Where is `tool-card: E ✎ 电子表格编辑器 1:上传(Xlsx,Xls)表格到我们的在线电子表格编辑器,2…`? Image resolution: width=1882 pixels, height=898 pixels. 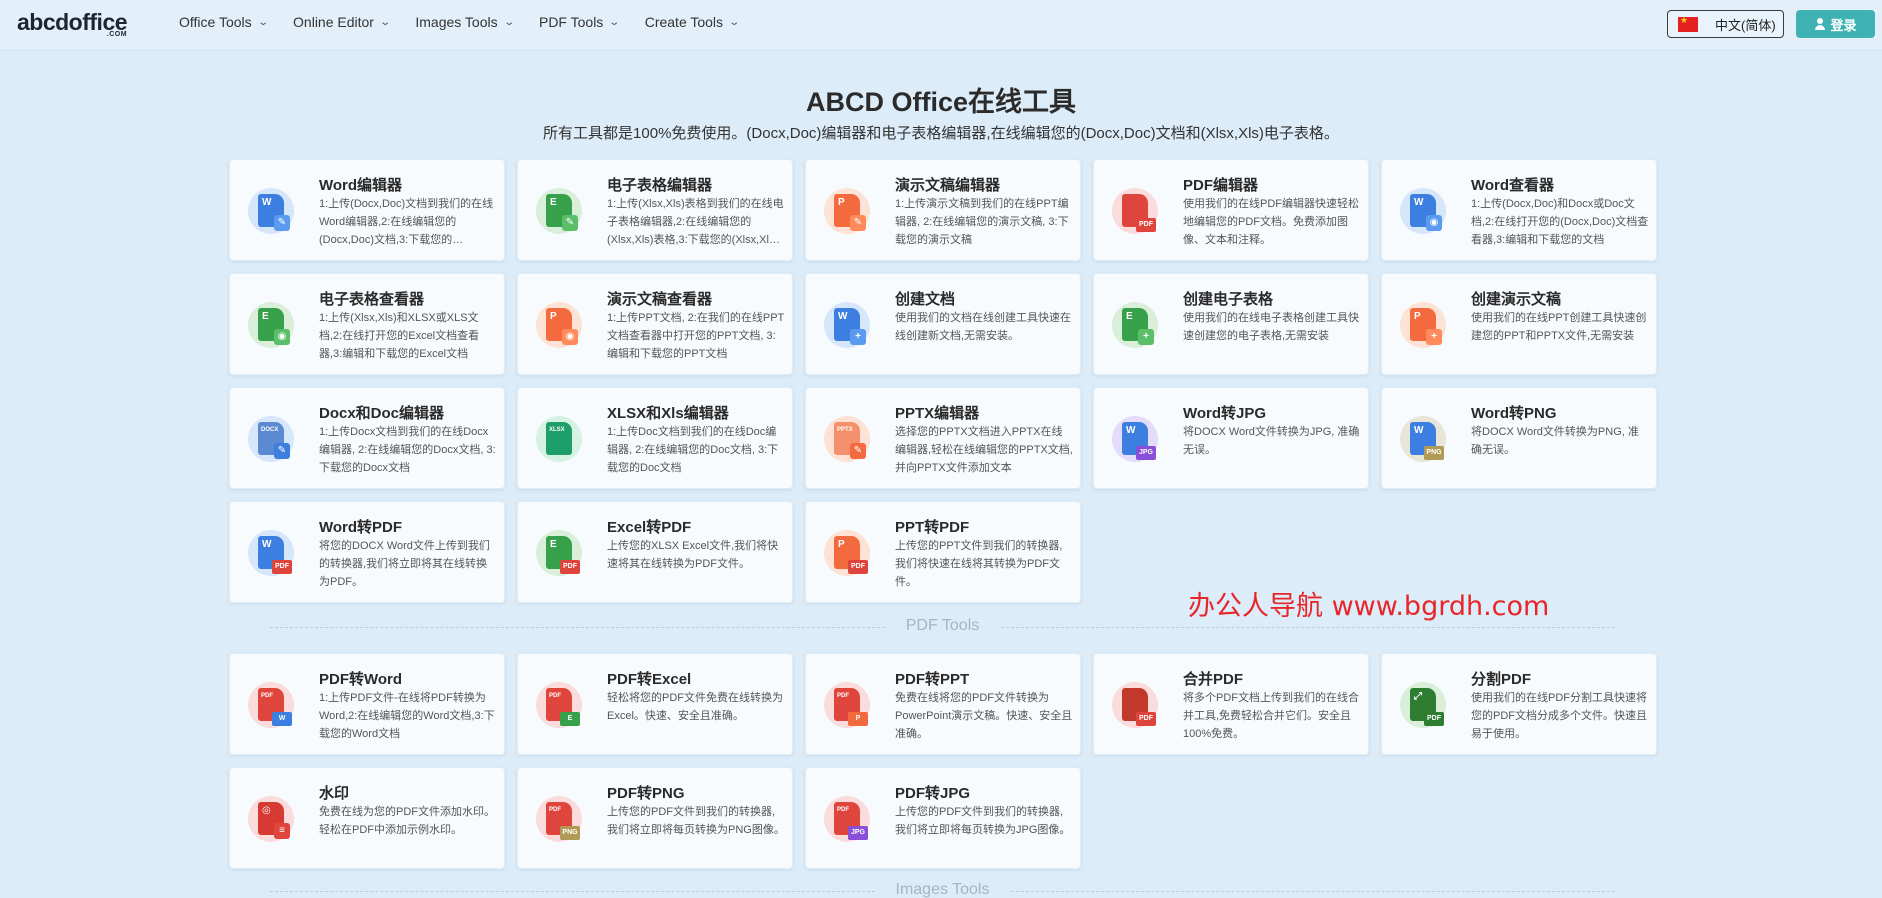 tool-card: E ✎ 电子表格编辑器 1:上传(Xlsx,Xls)表格到我们的在线电子表格编辑器,2… is located at coordinates (655, 210).